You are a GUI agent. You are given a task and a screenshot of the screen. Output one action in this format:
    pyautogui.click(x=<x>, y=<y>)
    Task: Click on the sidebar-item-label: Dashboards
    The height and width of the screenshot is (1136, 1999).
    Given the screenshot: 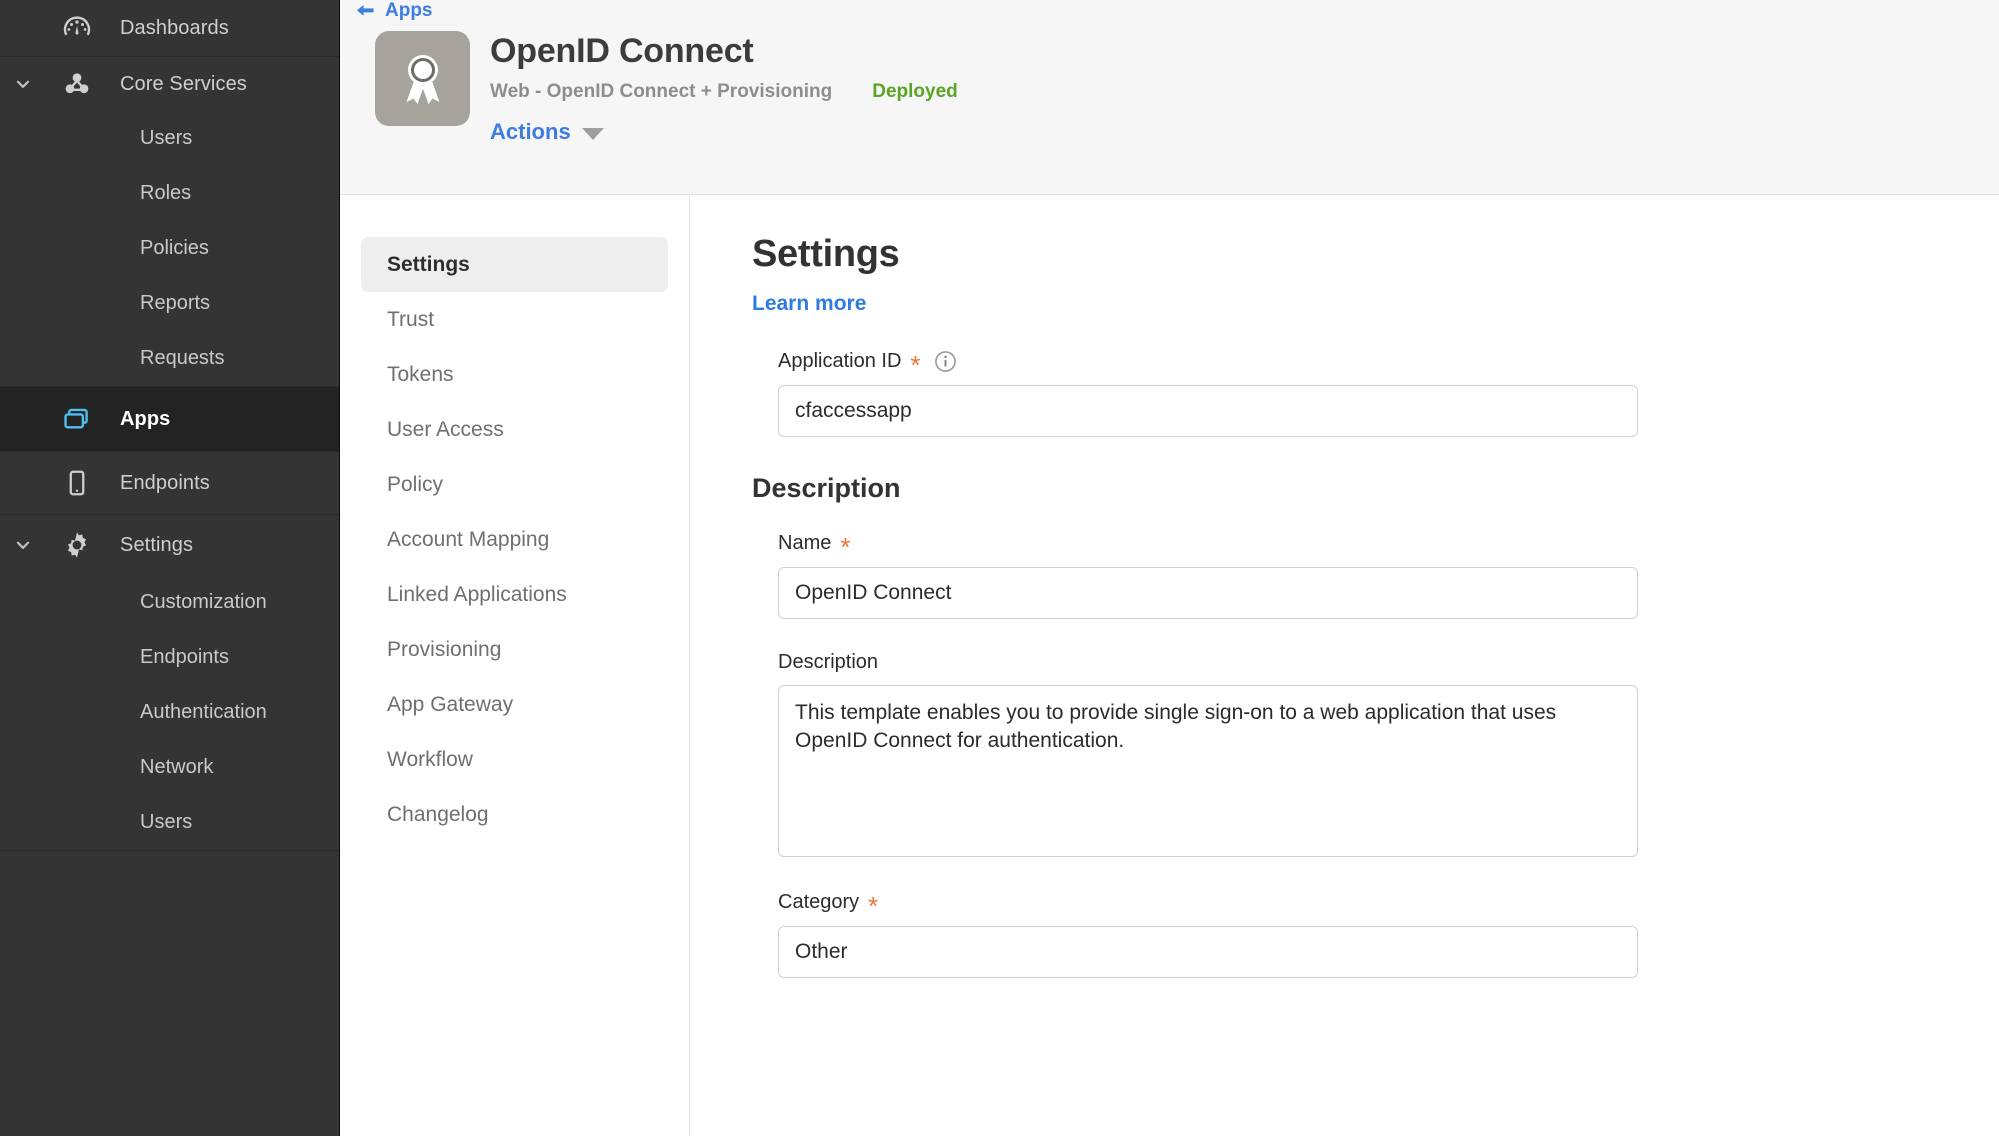 What is the action you would take?
    pyautogui.click(x=174, y=27)
    